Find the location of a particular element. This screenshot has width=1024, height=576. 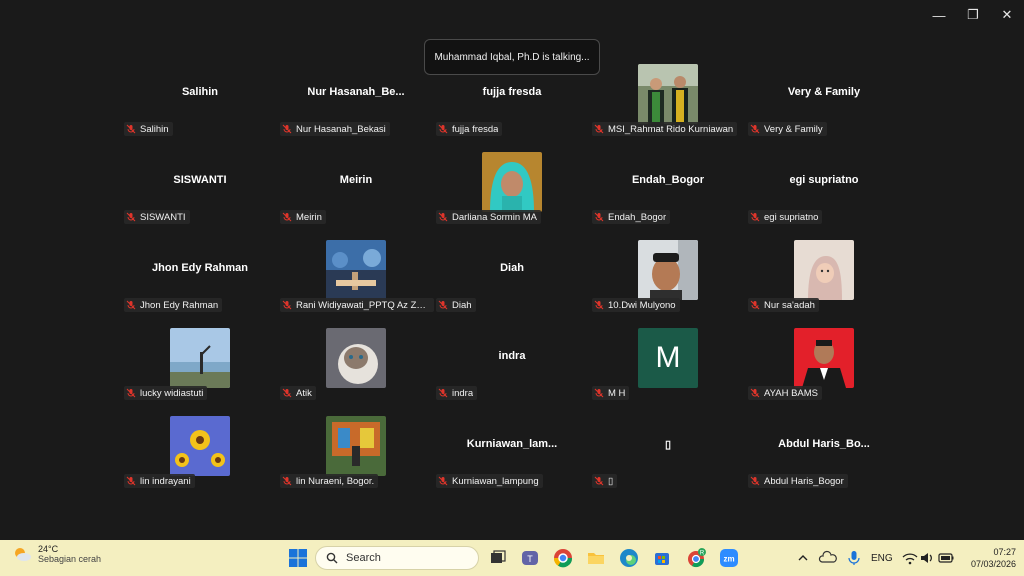

participant-tile: ▯ ▯ is located at coordinates (668, 458).